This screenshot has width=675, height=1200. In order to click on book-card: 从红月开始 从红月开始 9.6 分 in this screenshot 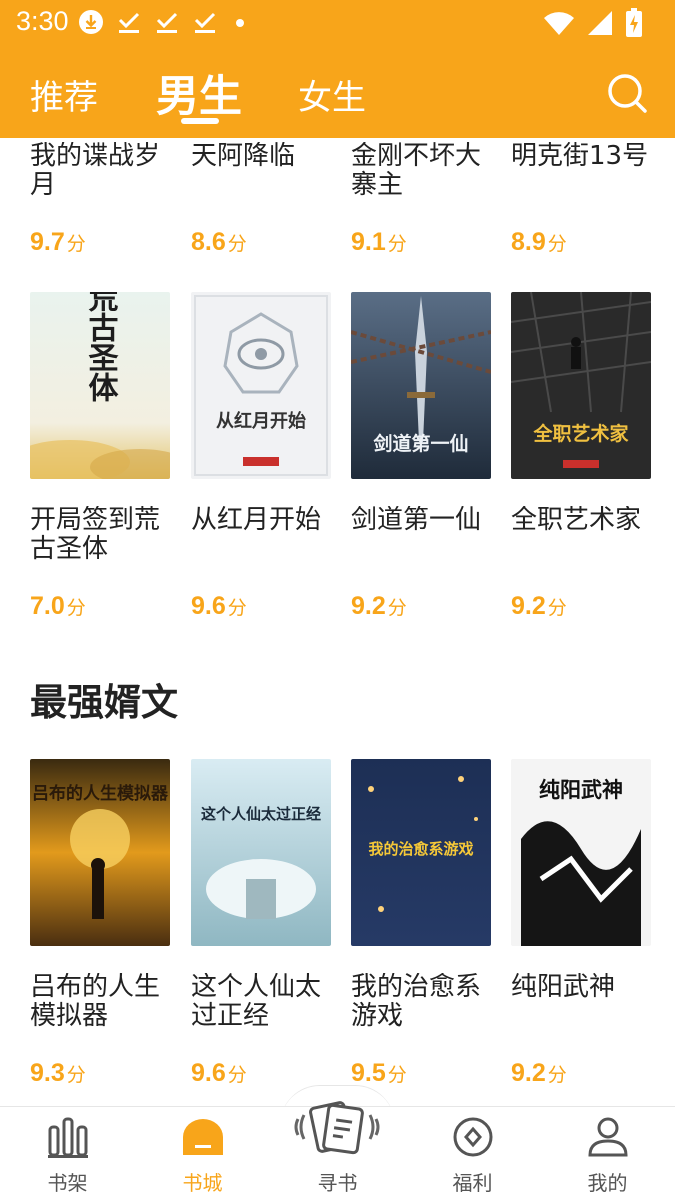, I will do `click(261, 456)`.